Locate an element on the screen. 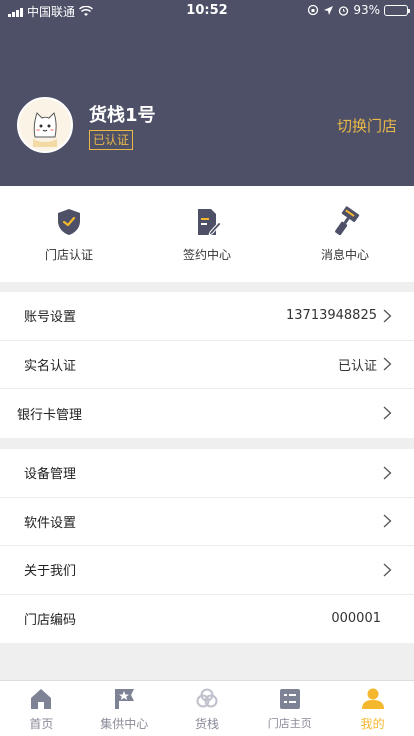  chain-icon is located at coordinates (207, 698).